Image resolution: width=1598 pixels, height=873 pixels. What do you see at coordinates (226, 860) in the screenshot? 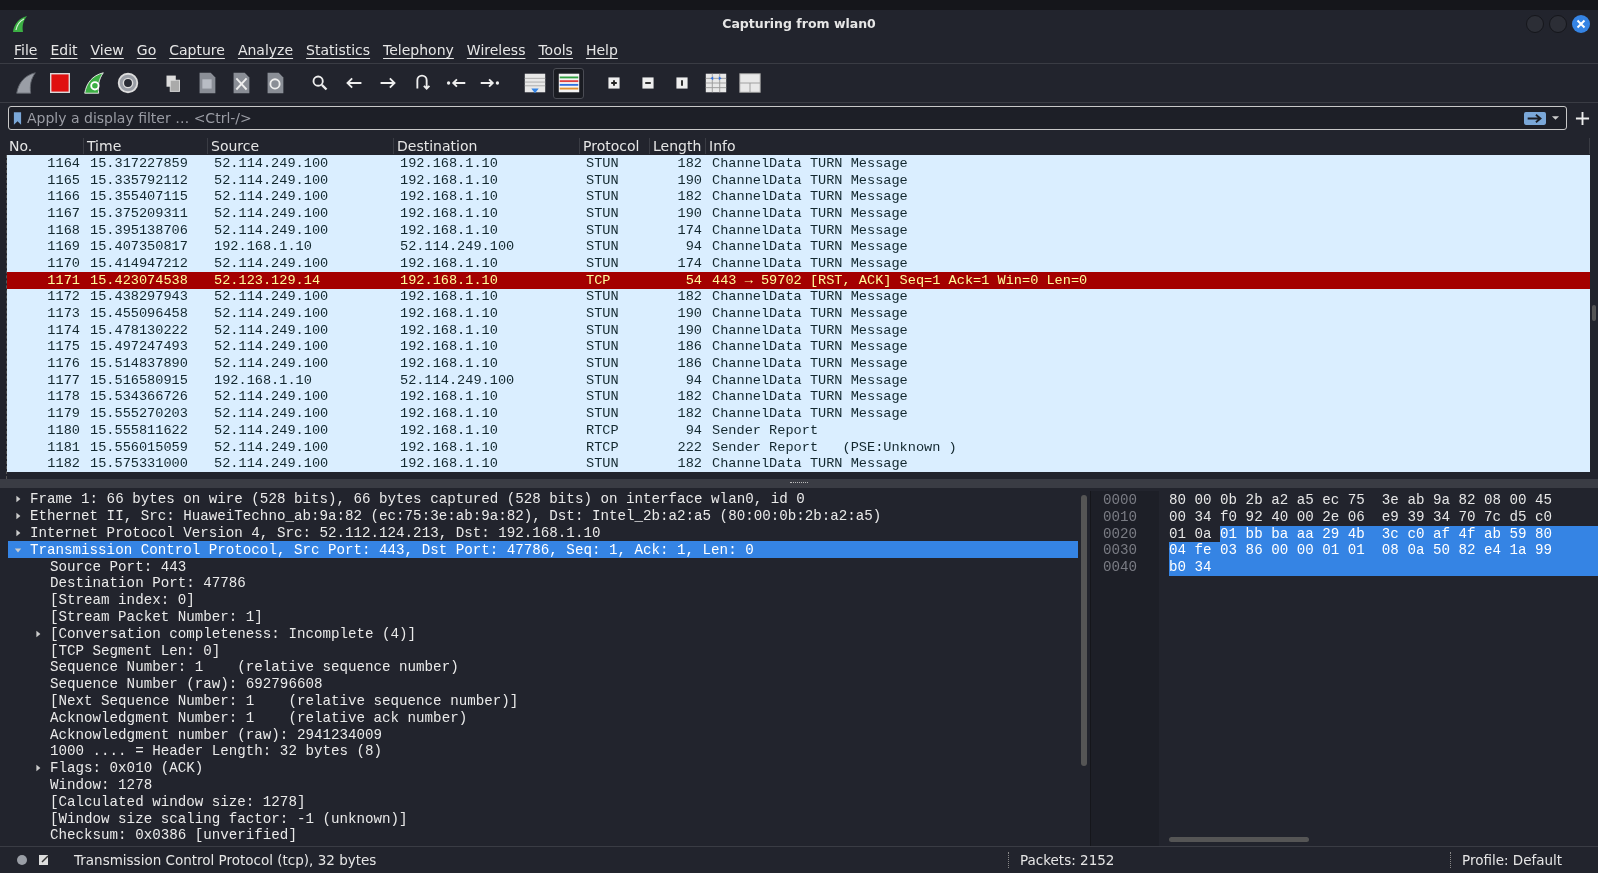
I see `status-text: Transmission Control Protocol (tcp), 32 bytes` at bounding box center [226, 860].